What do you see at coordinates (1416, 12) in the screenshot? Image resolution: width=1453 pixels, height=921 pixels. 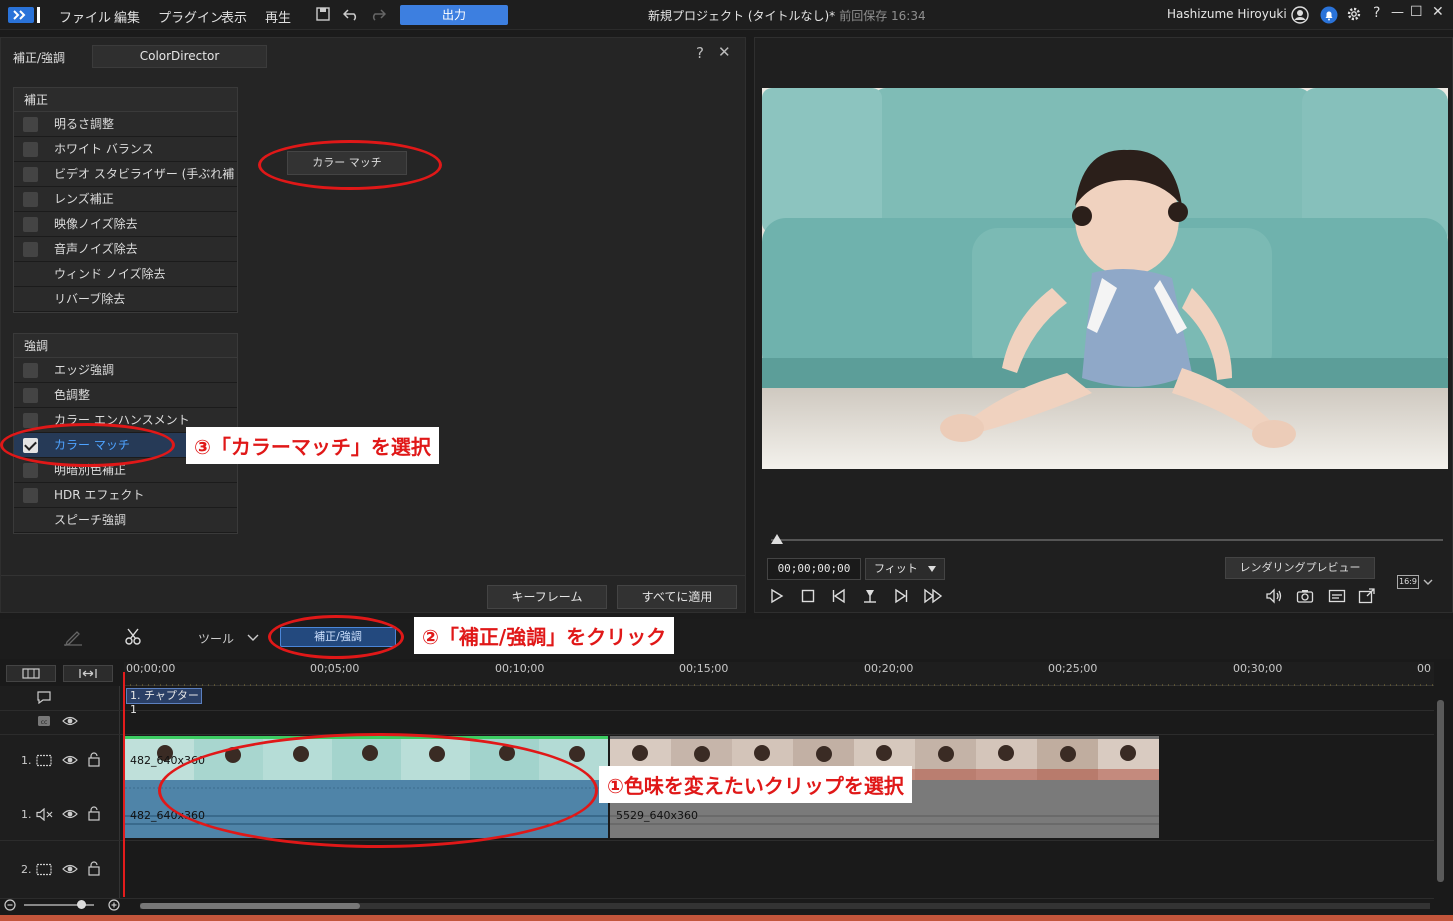 I see `maximize-icon: ☐` at bounding box center [1416, 12].